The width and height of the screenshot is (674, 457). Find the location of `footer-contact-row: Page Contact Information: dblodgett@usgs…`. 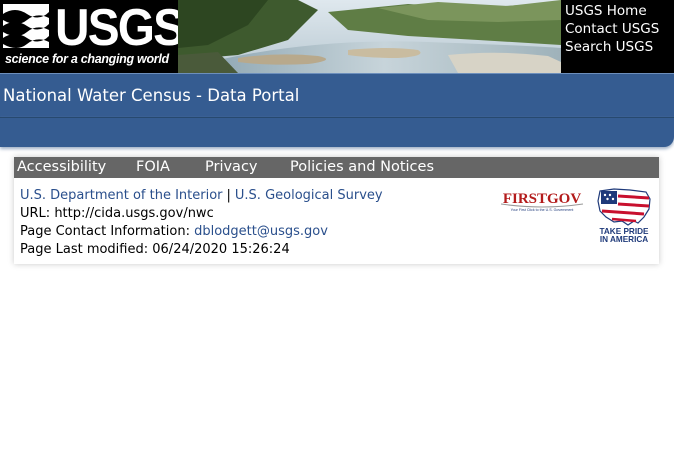

footer-contact-row: Page Contact Information: dblodgett@usgs… is located at coordinates (201, 232).